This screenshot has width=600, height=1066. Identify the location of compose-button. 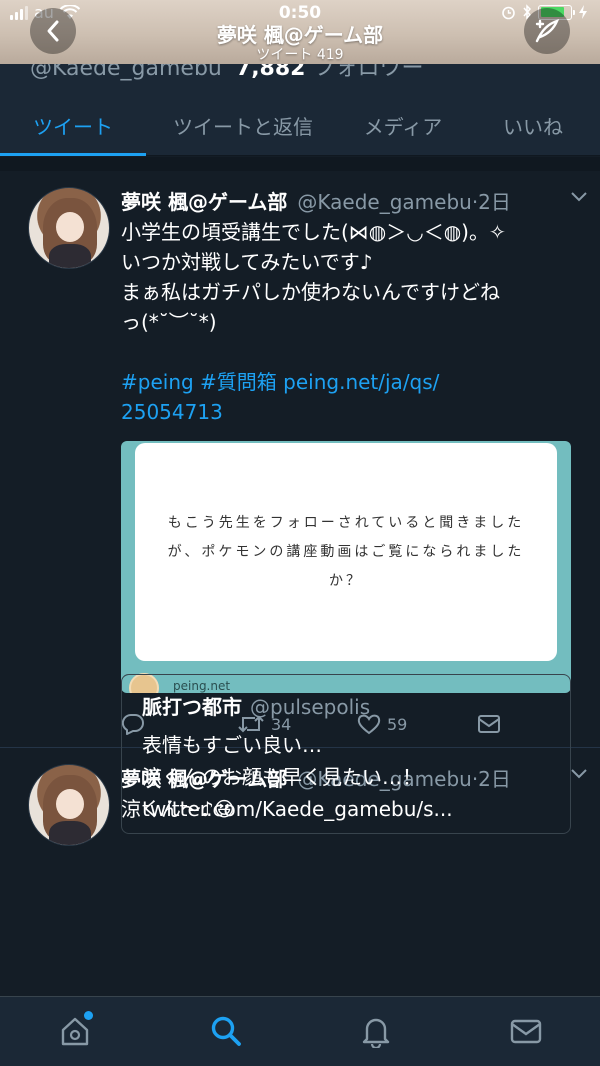
(547, 31).